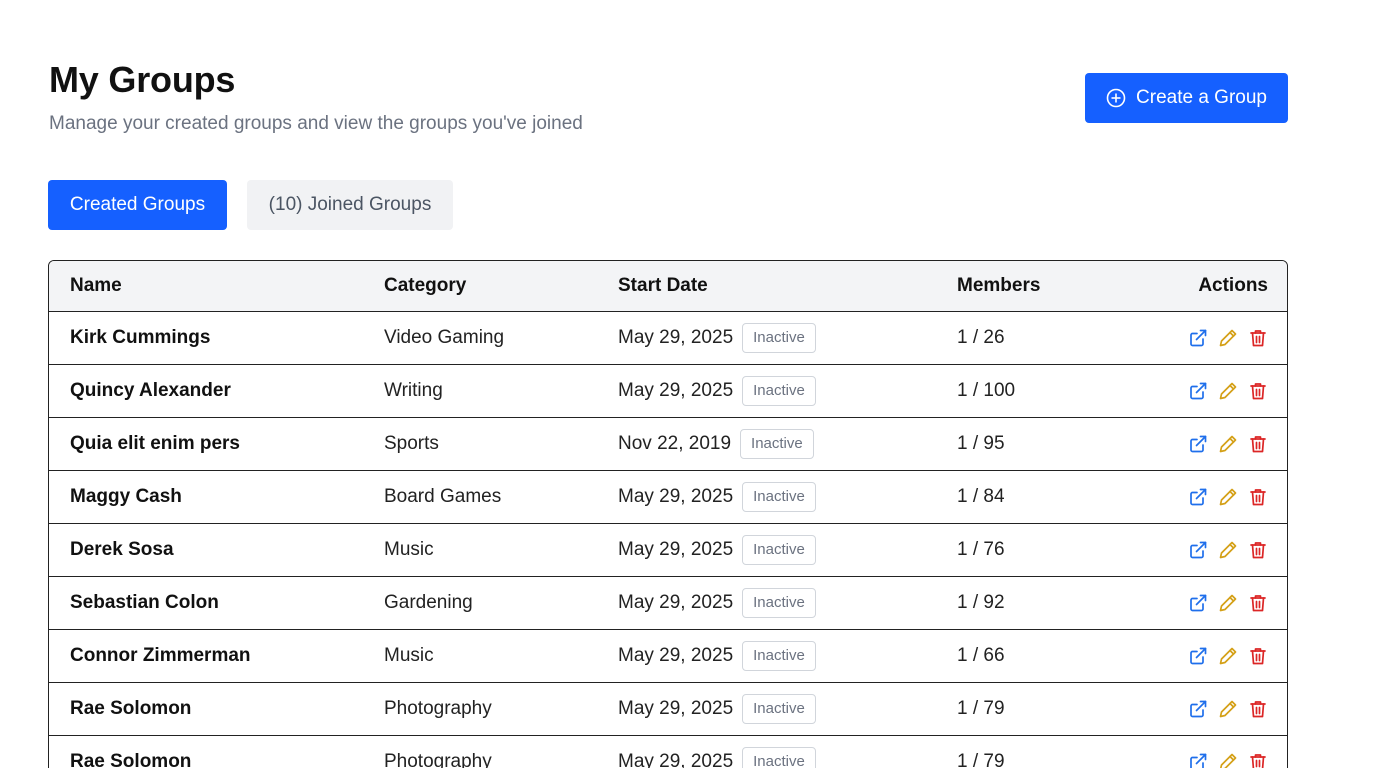  I want to click on group-members: 1 / 84, so click(1022, 497).